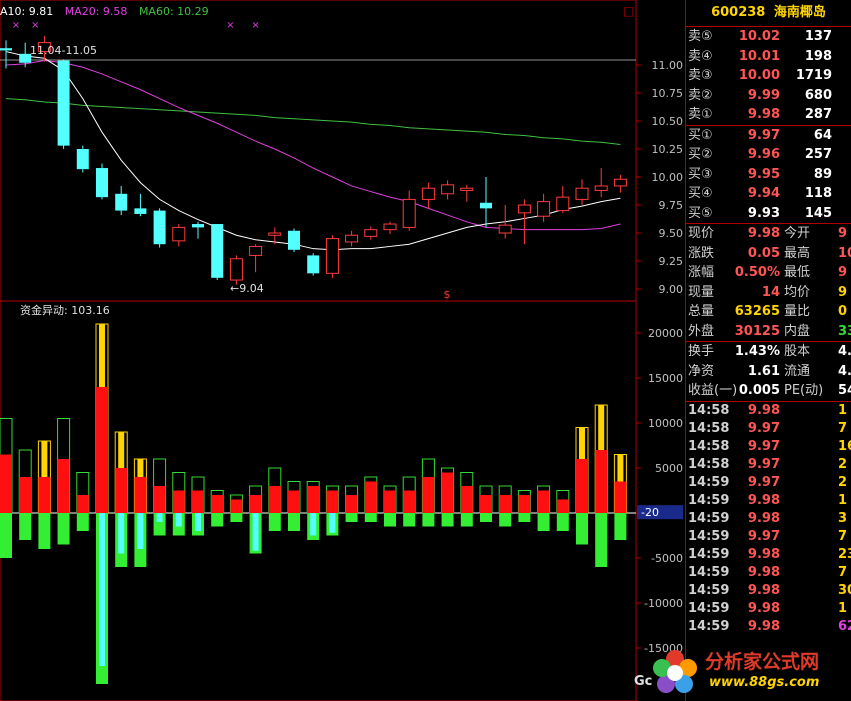 This screenshot has width=851, height=701. I want to click on stat-row: 收益(一)0.005PE(动)54, so click(768, 391).